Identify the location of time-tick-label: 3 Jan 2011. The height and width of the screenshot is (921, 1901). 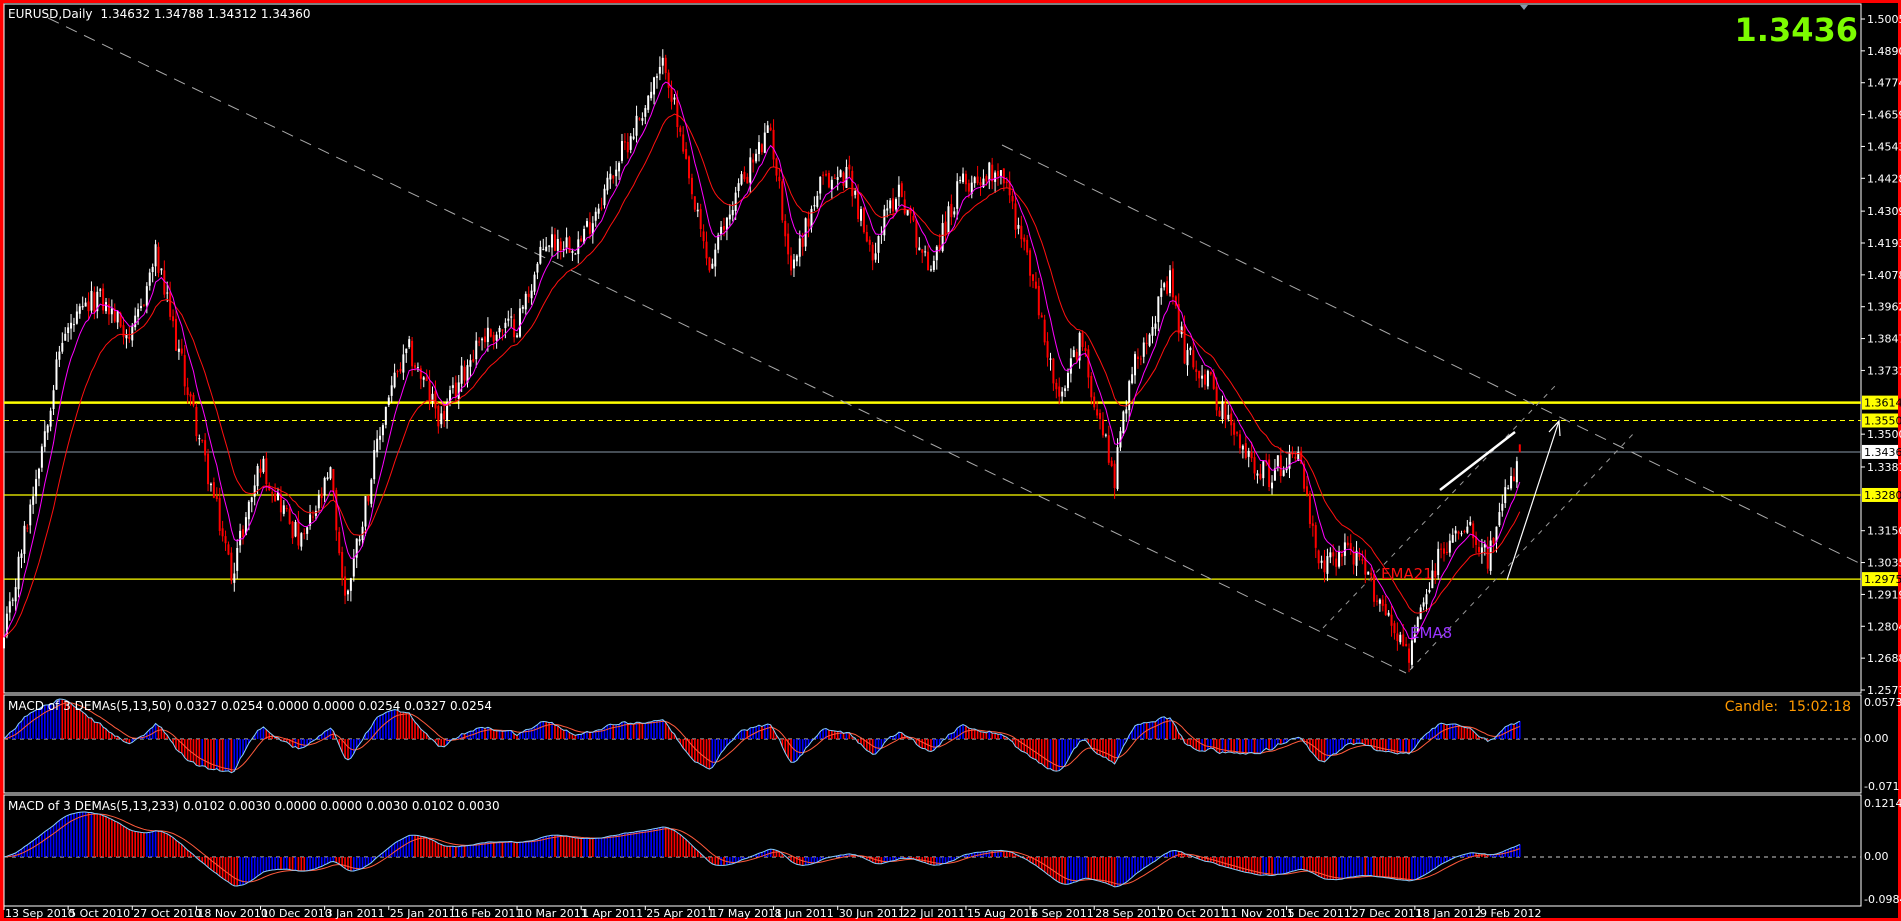
(355, 913).